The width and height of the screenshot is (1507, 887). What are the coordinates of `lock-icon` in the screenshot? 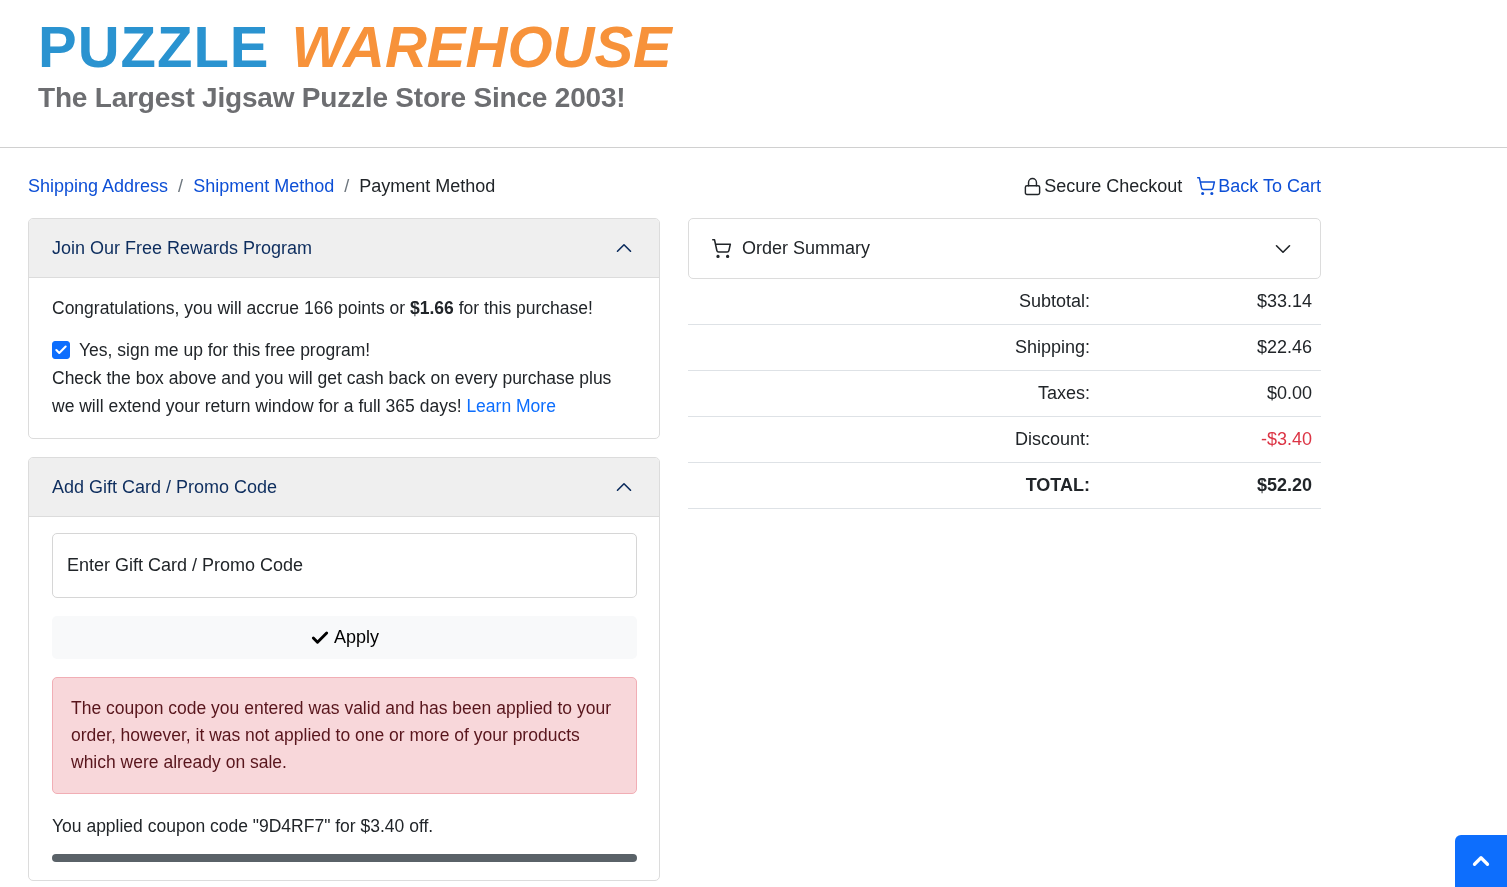 It's located at (1033, 186).